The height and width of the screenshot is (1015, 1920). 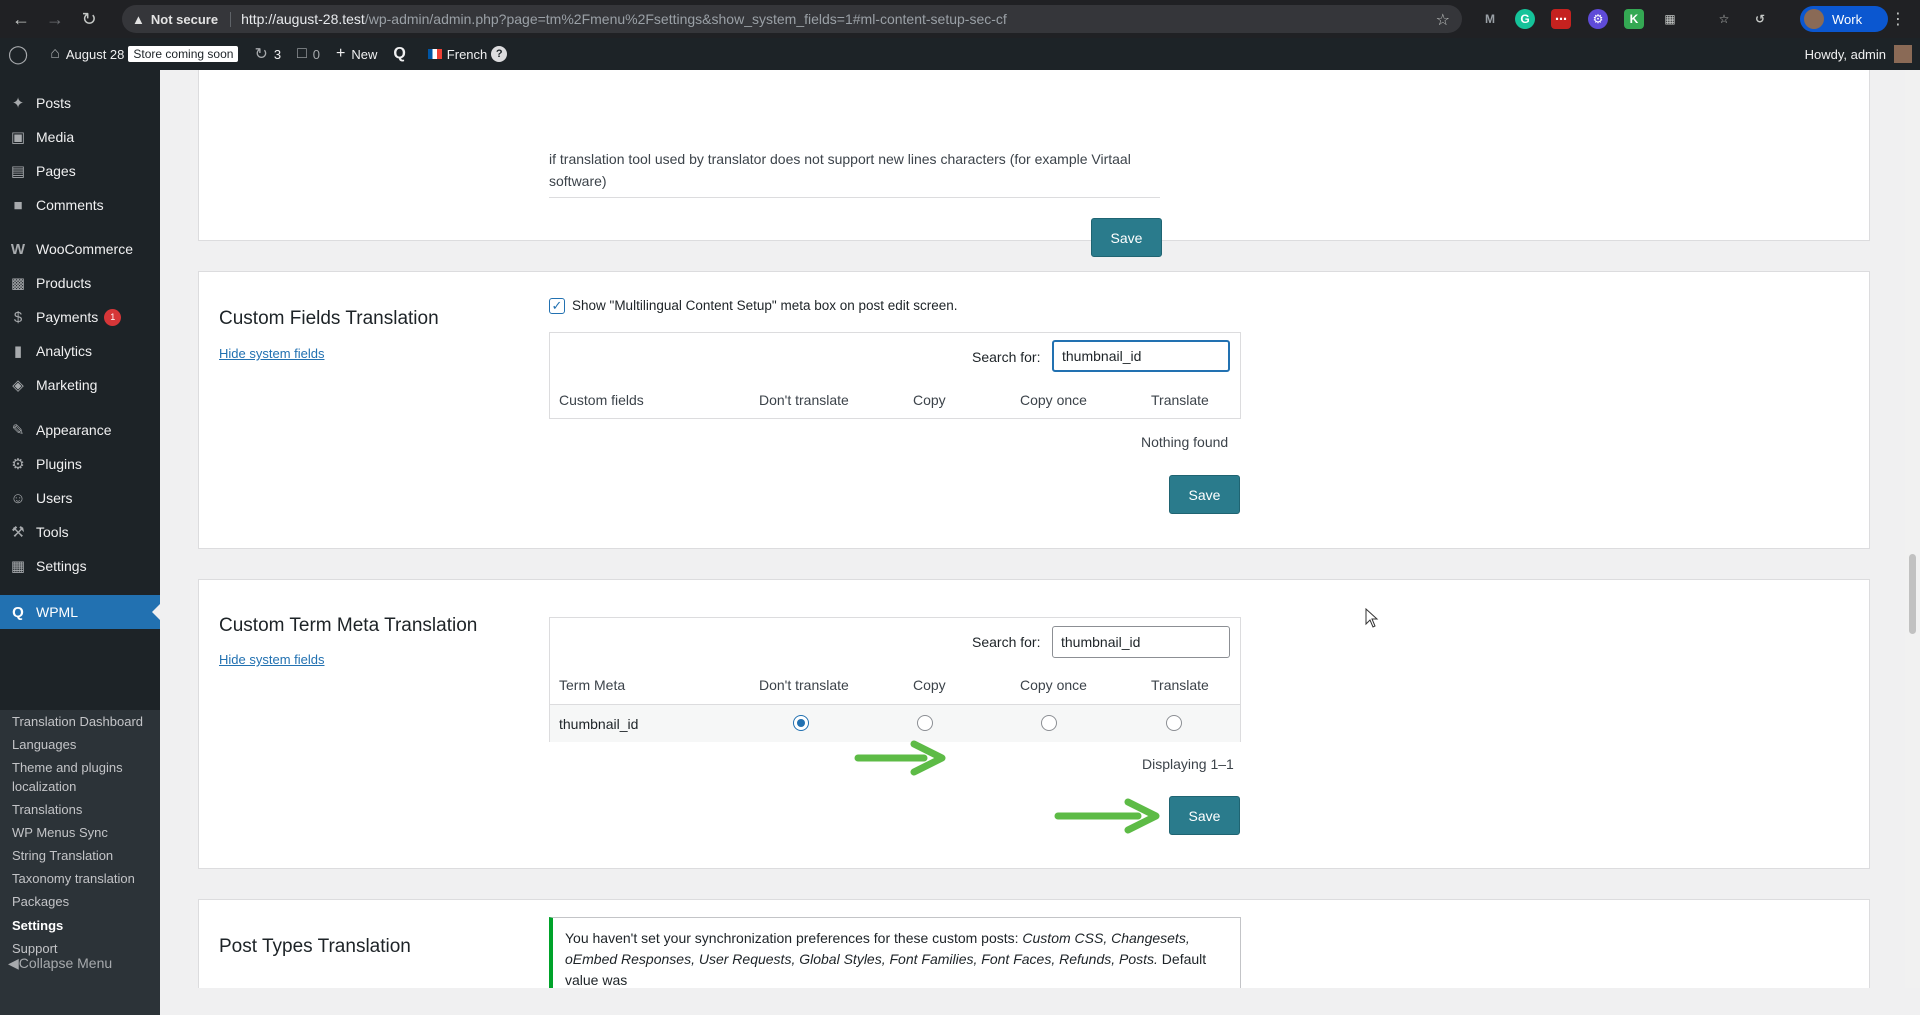 What do you see at coordinates (267, 54) in the screenshot?
I see `updates: ↻ 3` at bounding box center [267, 54].